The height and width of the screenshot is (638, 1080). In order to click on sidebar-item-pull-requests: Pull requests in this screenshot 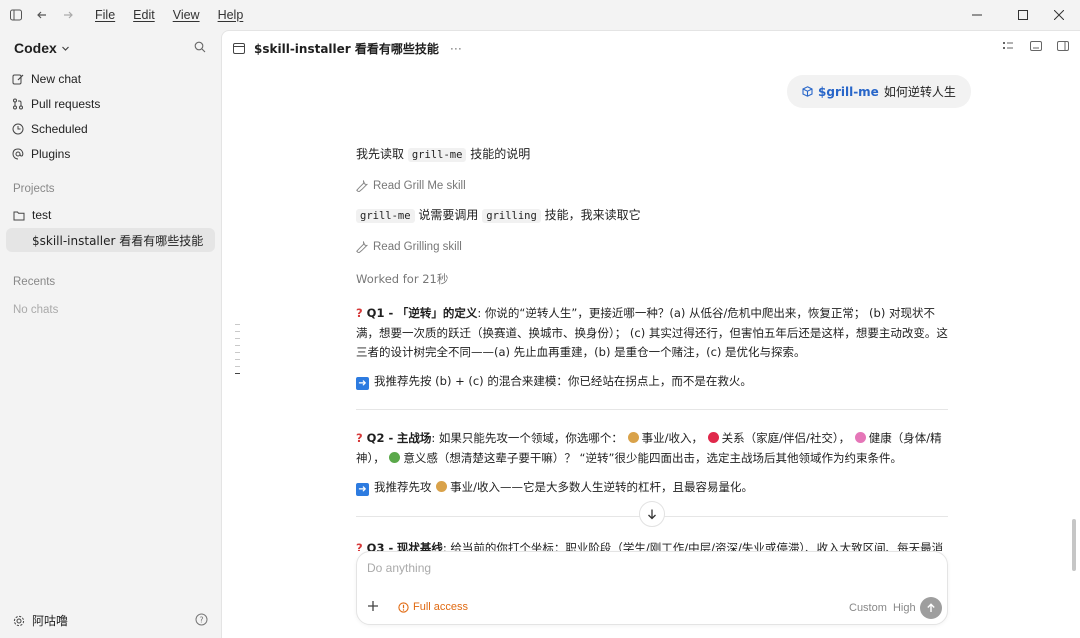, I will do `click(56, 104)`.